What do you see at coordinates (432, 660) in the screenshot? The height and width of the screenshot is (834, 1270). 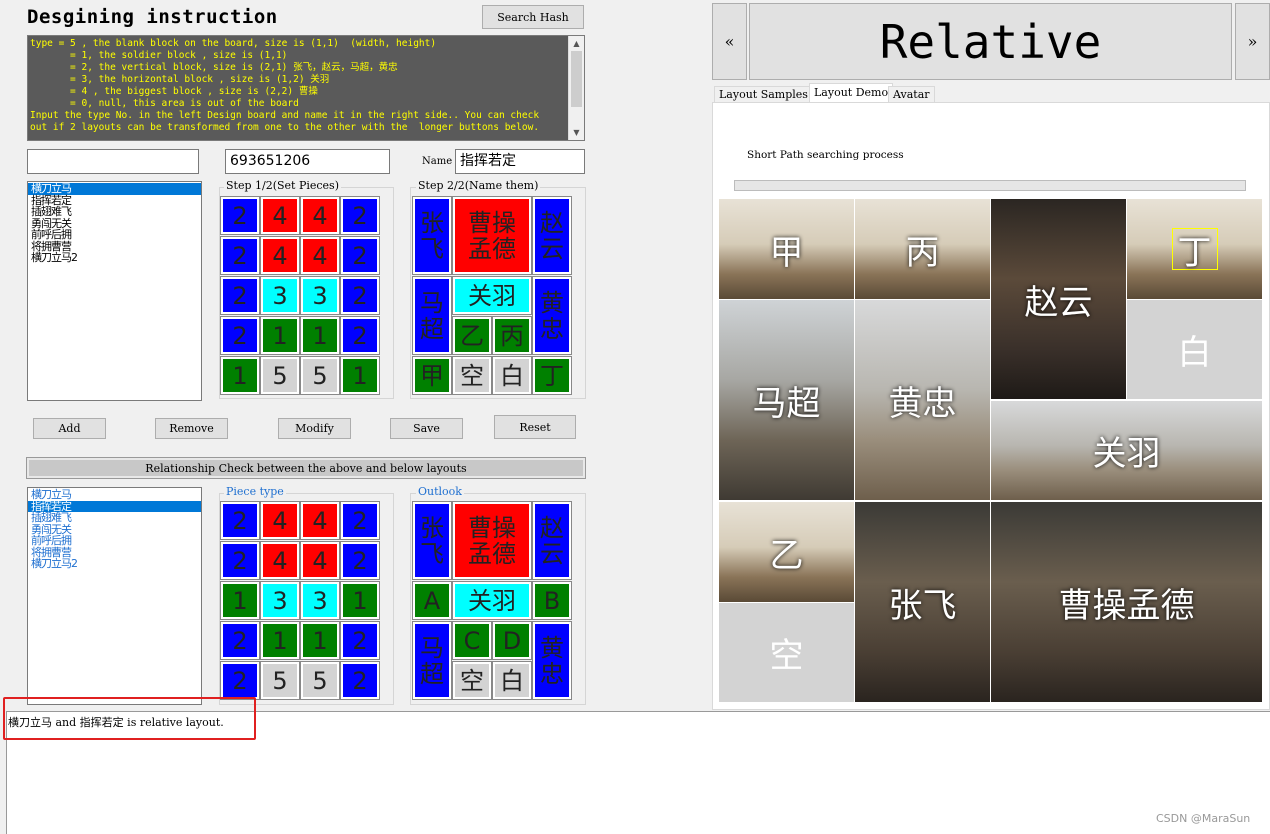 I see `piece-machao-bottom: 马超` at bounding box center [432, 660].